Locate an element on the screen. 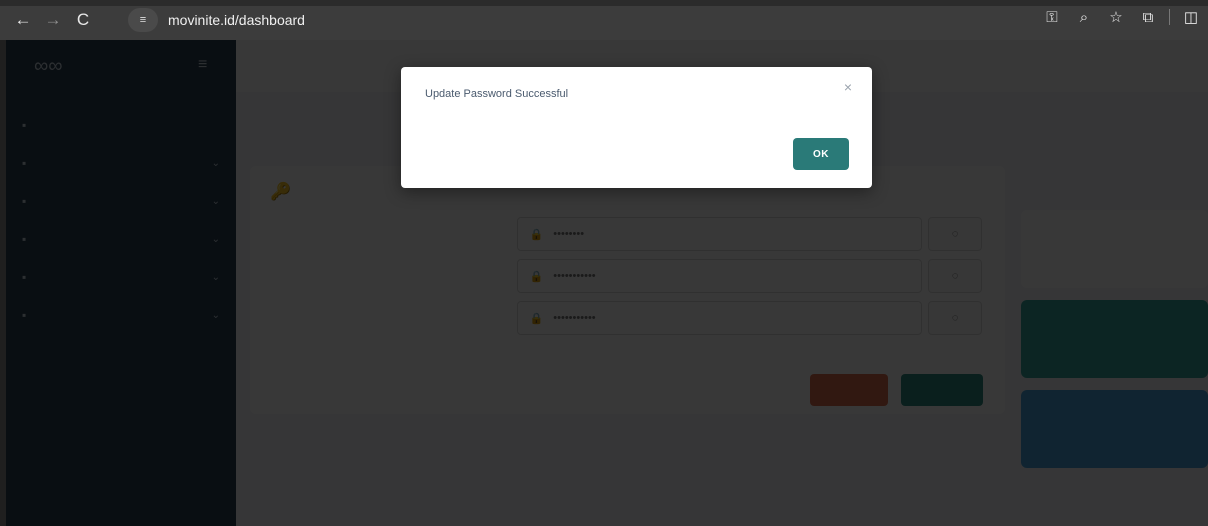 Image resolution: width=1208 pixels, height=526 pixels. bookmark-star-icon: ☆ is located at coordinates (1116, 17).